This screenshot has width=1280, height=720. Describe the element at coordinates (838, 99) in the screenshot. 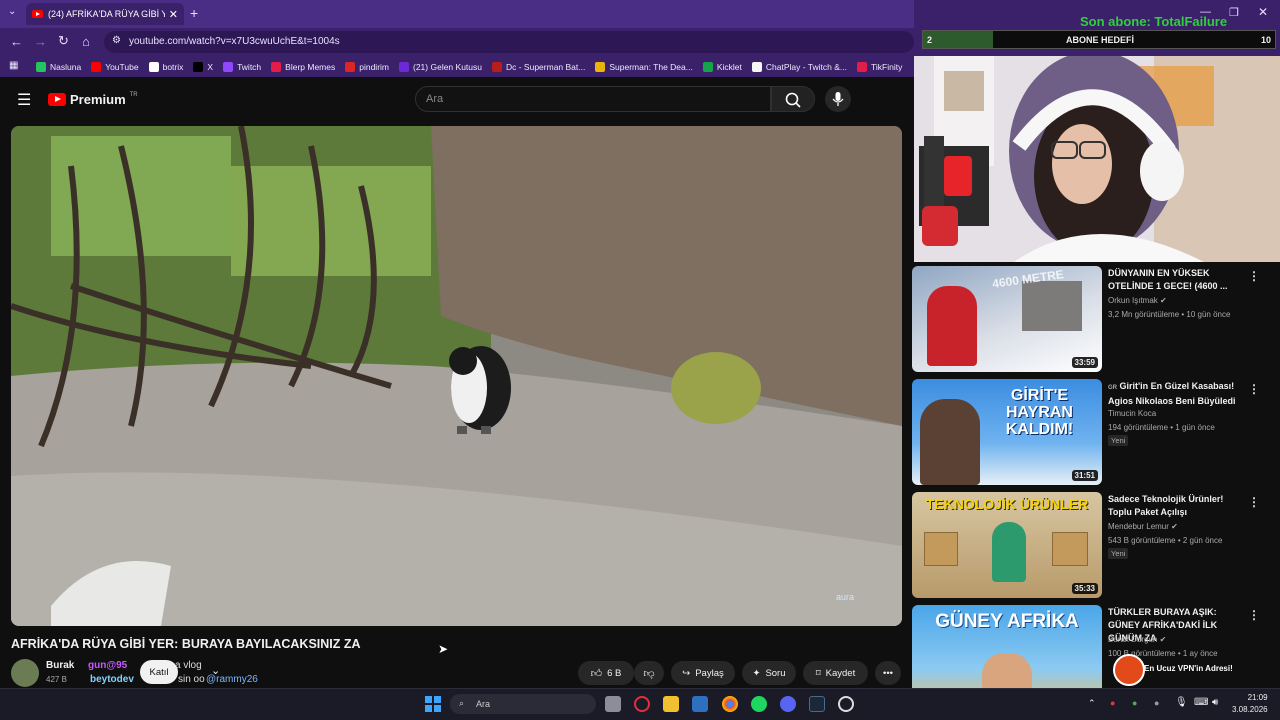

I see `voice-search-button` at that location.